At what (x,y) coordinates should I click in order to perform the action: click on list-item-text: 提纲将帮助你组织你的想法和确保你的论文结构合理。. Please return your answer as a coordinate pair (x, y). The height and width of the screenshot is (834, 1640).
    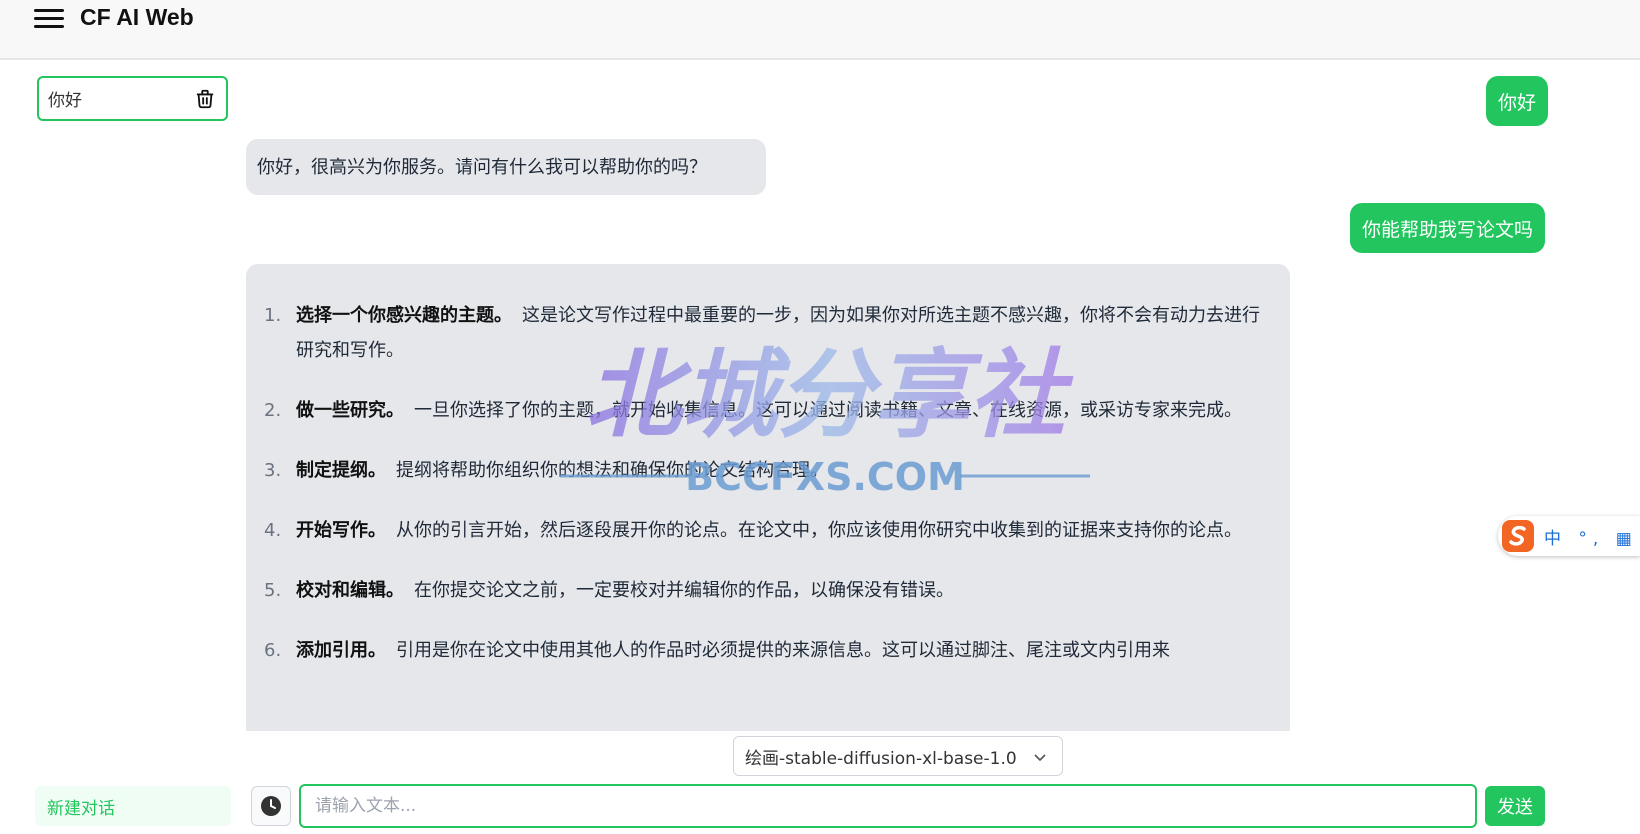
    Looking at the image, I should click on (612, 470).